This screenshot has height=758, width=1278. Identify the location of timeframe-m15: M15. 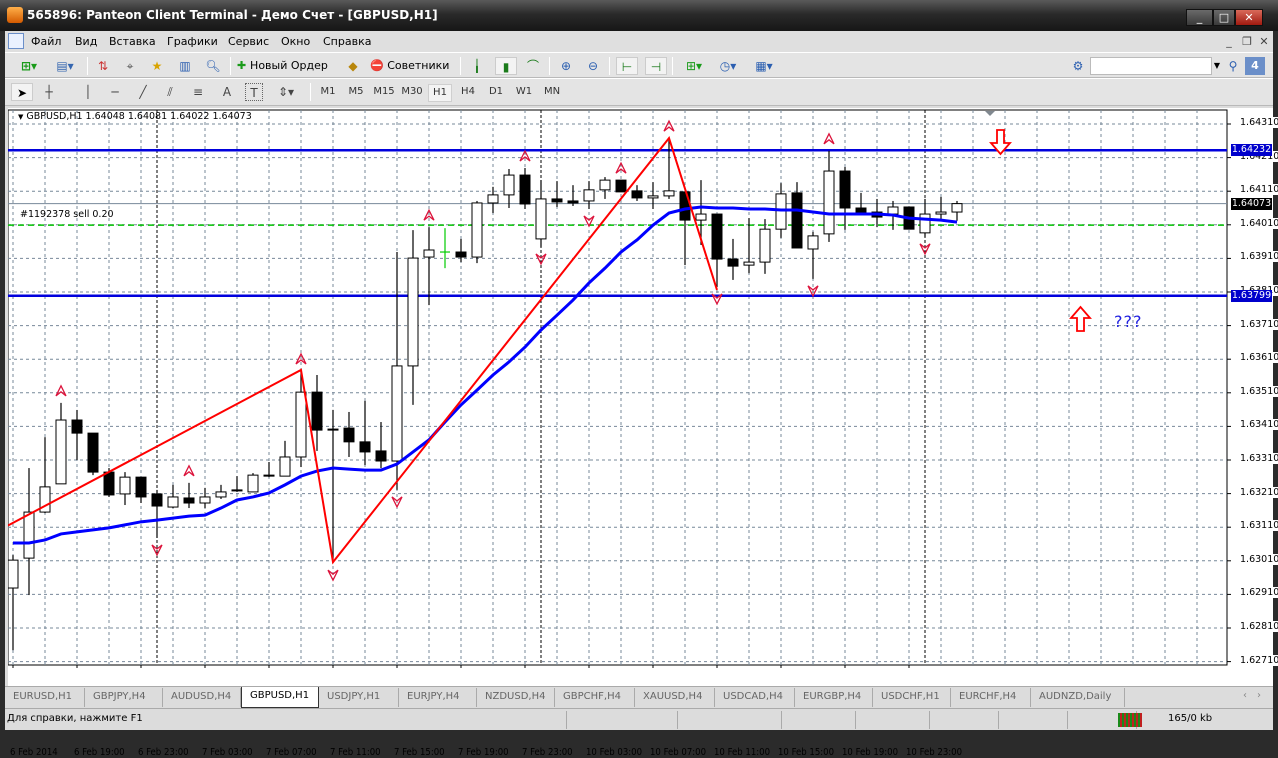
(384, 92).